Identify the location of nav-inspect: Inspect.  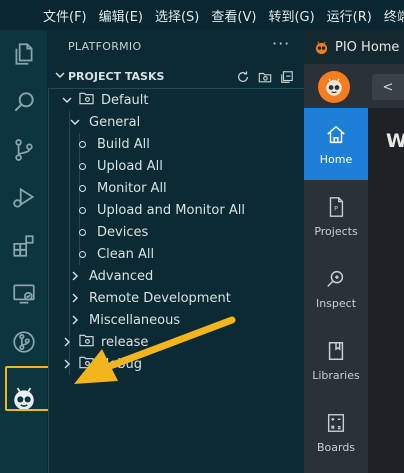
(336, 288).